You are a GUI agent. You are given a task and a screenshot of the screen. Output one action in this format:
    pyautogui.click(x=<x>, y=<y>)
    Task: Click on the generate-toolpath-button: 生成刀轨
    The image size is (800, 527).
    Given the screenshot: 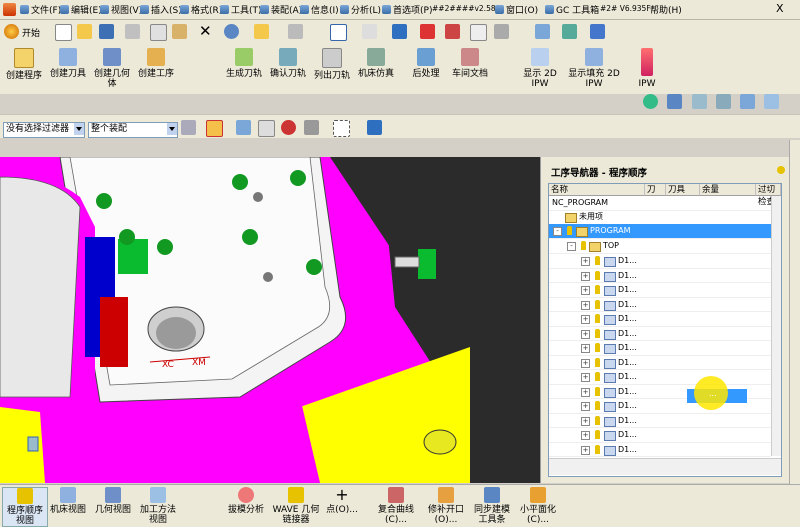 What is the action you would take?
    pyautogui.click(x=244, y=63)
    